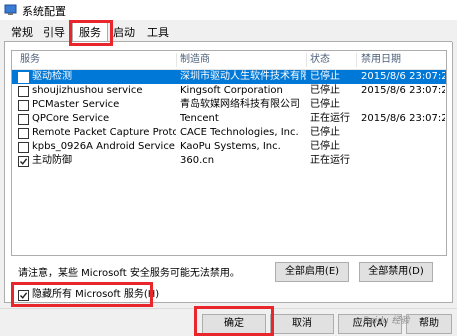 Image resolution: width=457 pixels, height=336 pixels. Describe the element at coordinates (320, 60) in the screenshot. I see `column-header-status: 状态` at that location.